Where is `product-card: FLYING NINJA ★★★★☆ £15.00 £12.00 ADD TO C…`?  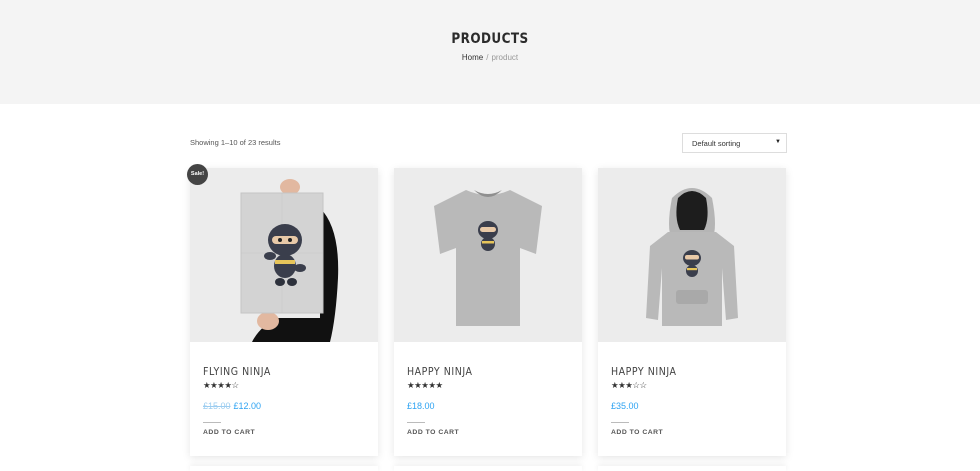 product-card: FLYING NINJA ★★★★☆ £15.00 £12.00 ADD TO C… is located at coordinates (284, 312).